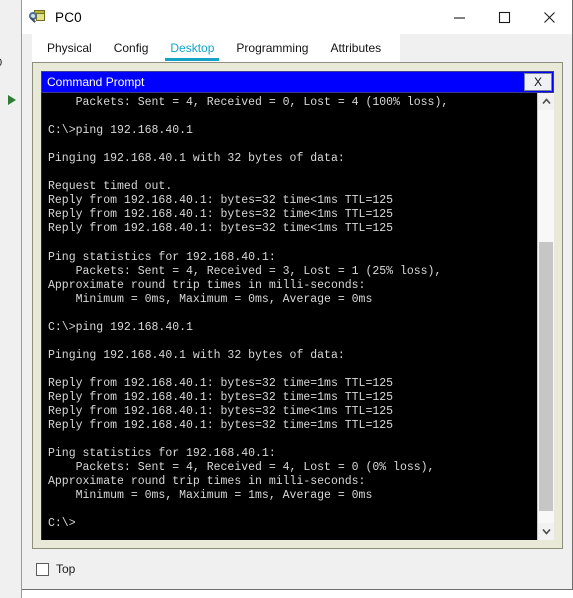 The width and height of the screenshot is (573, 598). I want to click on chevron-down-icon, so click(546, 531).